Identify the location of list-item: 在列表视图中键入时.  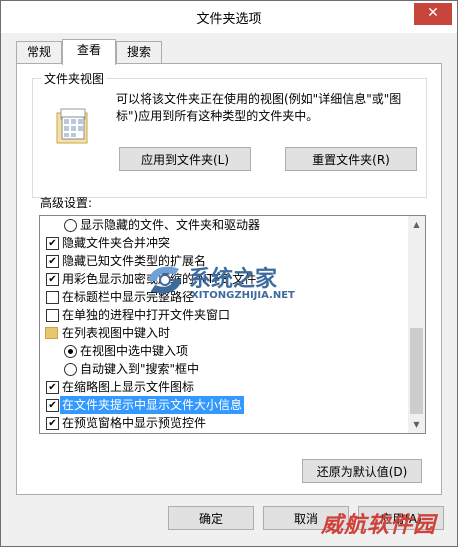
(224, 333).